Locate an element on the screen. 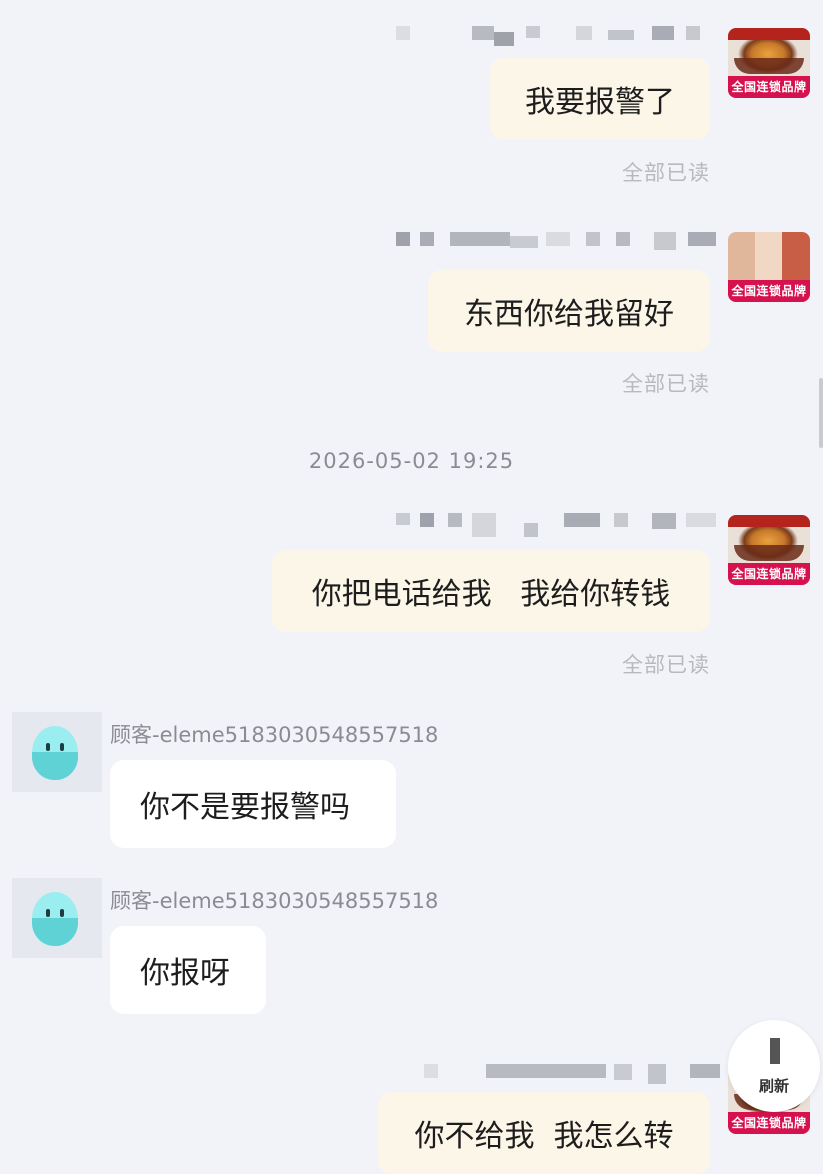 The height and width of the screenshot is (1174, 823). outgoing-message: 你不给我 我怎么转 is located at coordinates (544, 1133).